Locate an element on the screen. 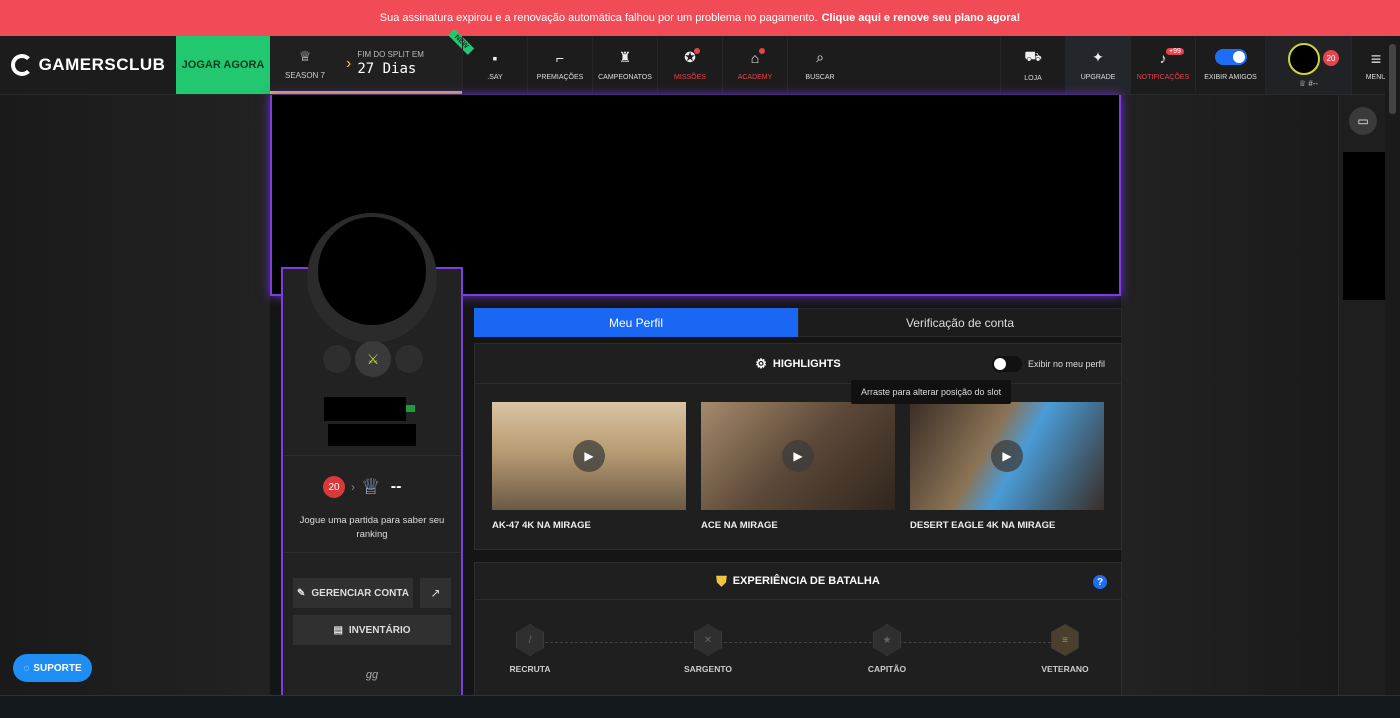 The image size is (1400, 718). split-days: 27 Dias is located at coordinates (387, 69).